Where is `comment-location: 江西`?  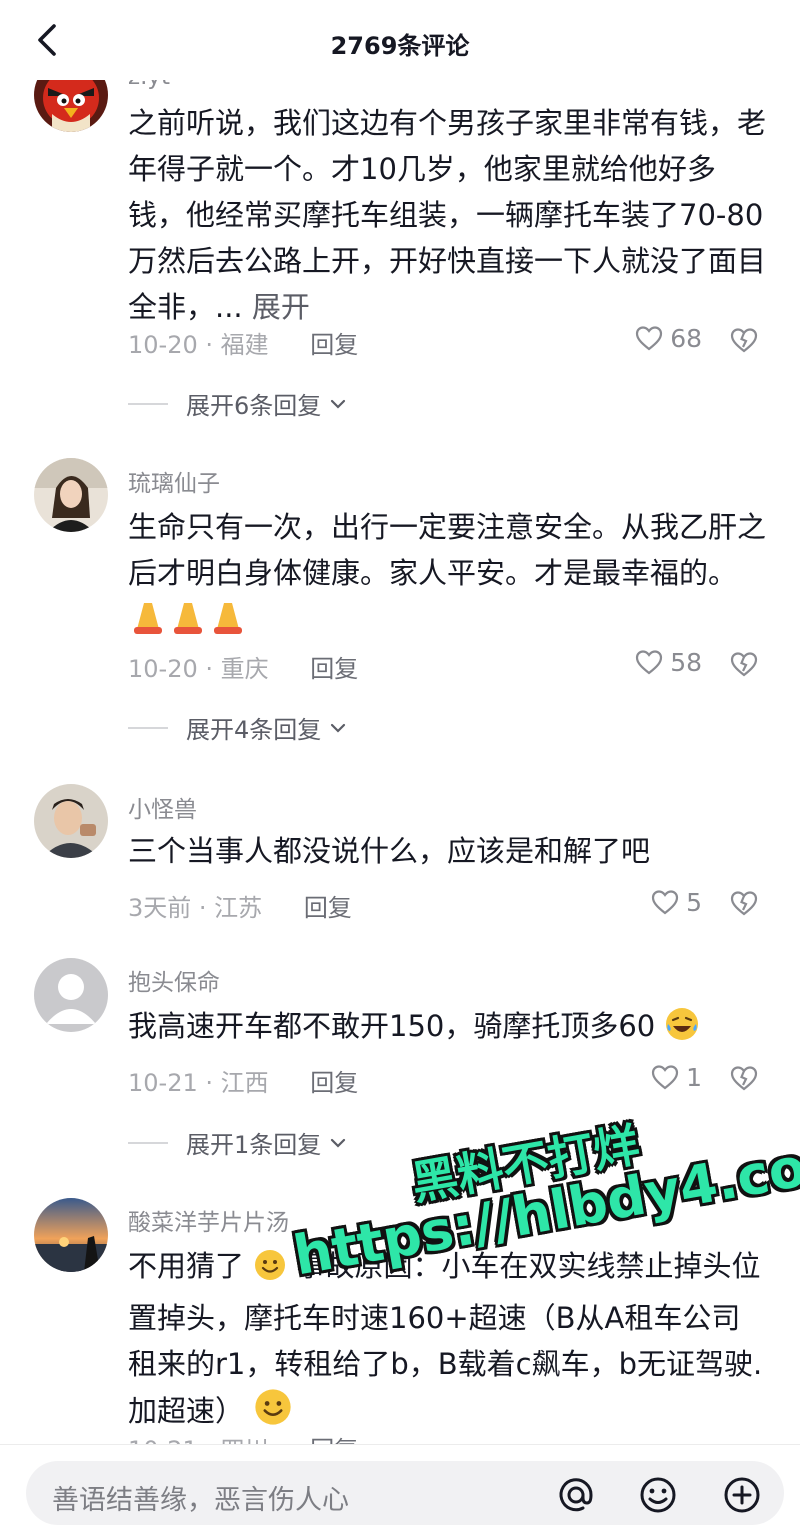
comment-location: 江西 is located at coordinates (244, 1083).